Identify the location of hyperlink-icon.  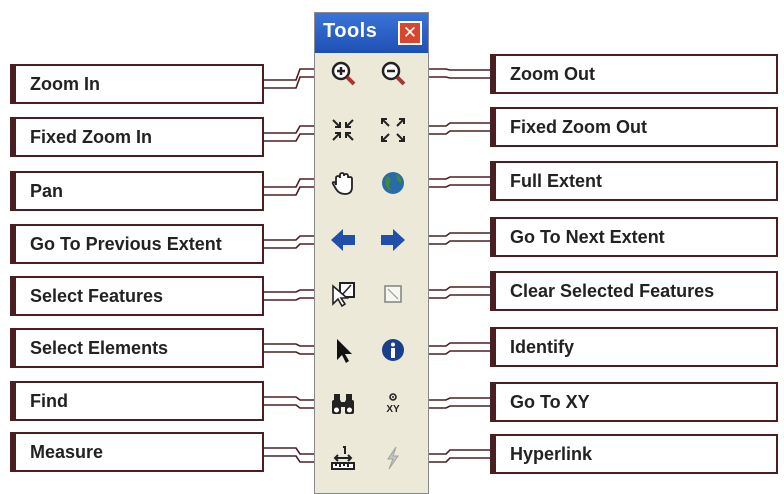
(393, 458).